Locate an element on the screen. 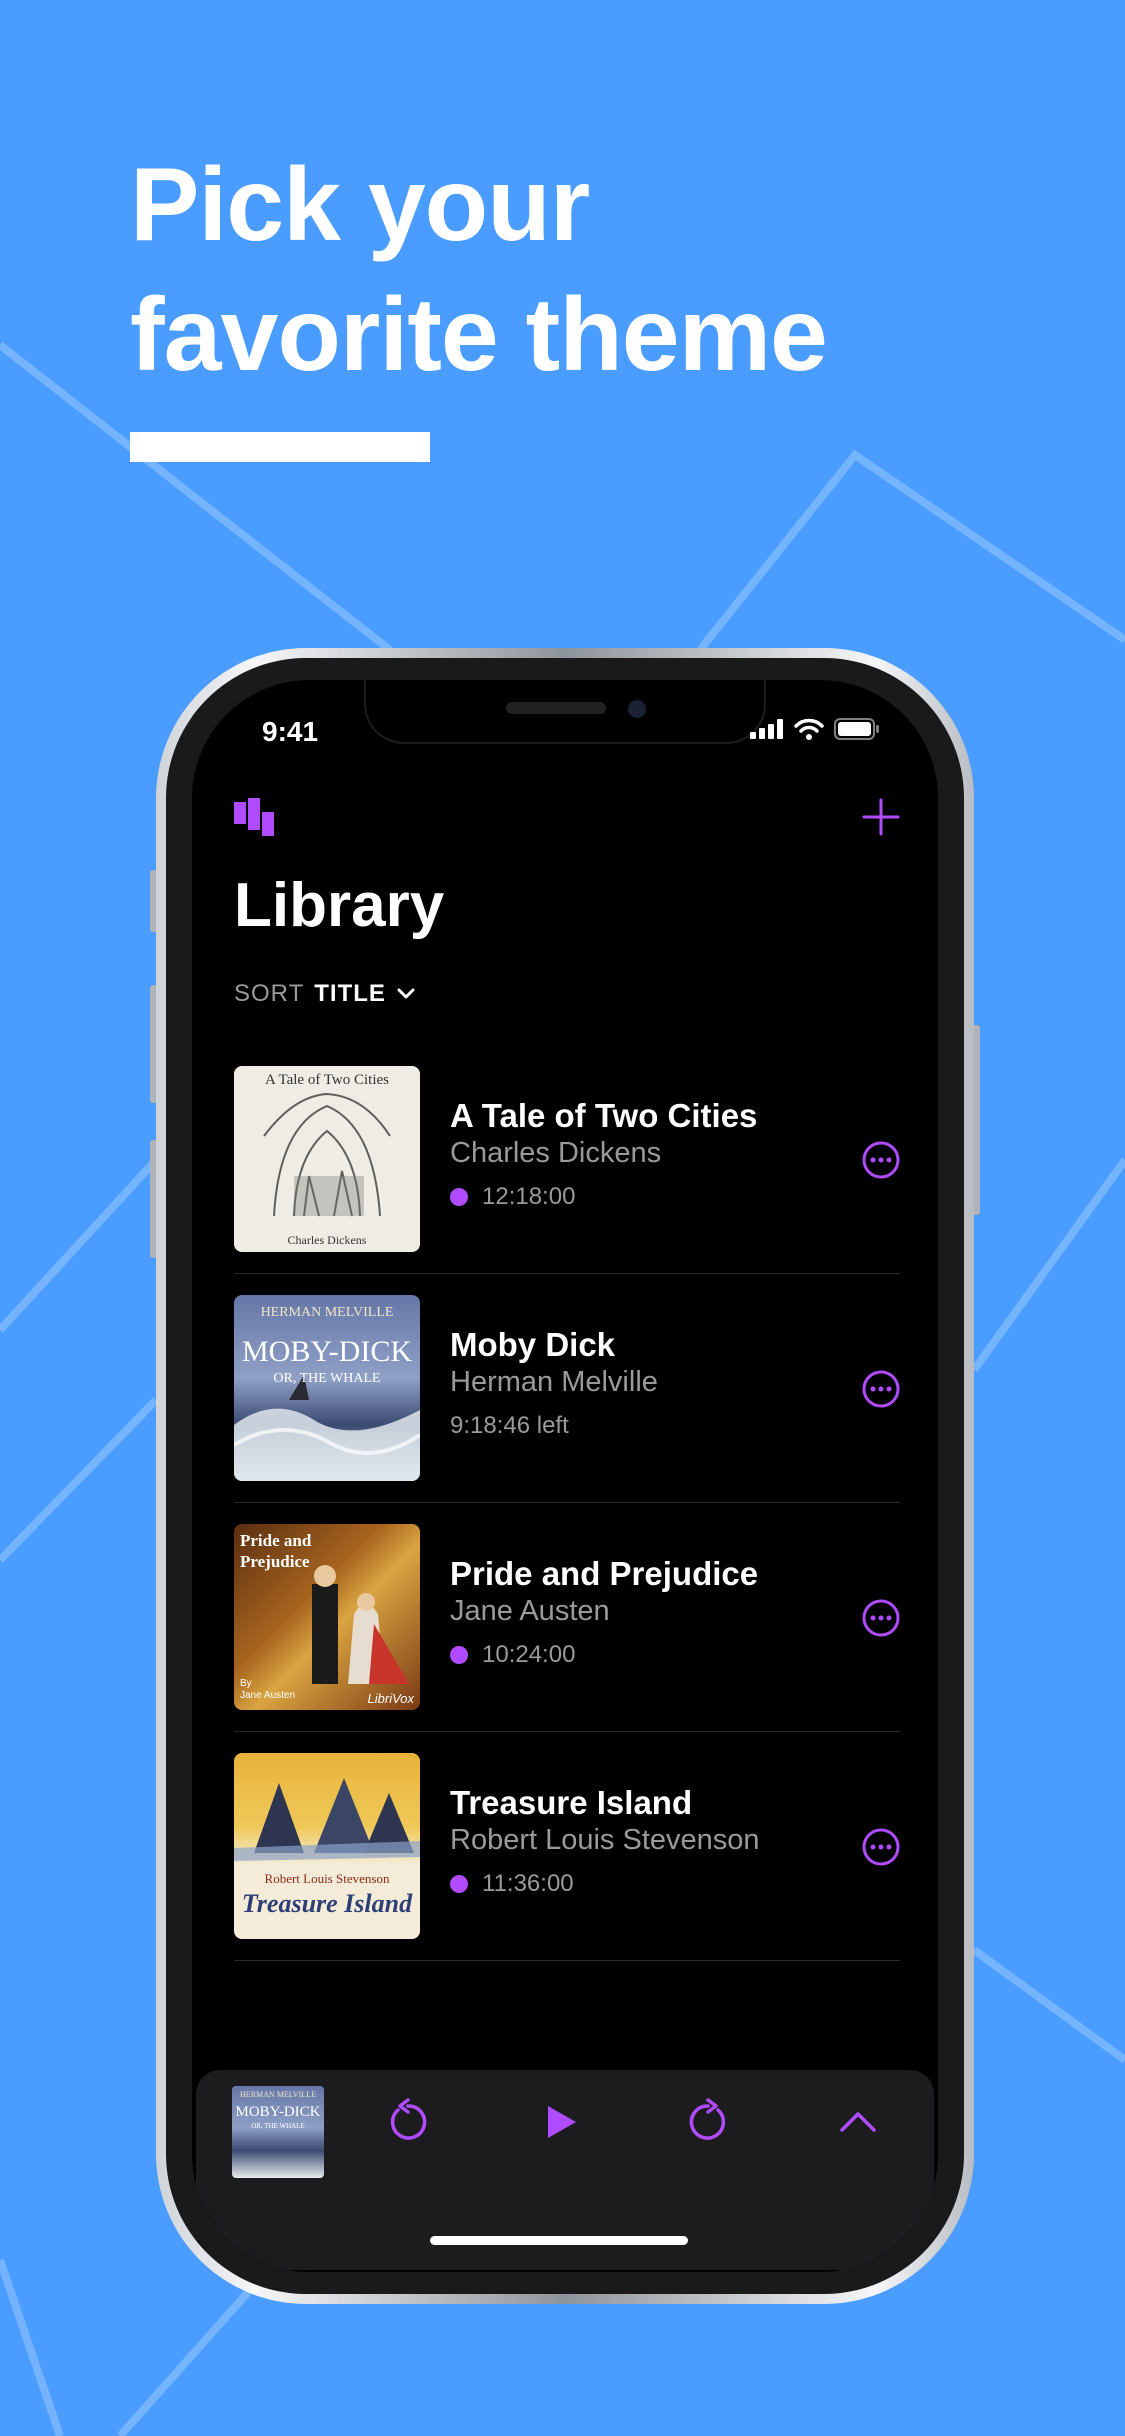 Image resolution: width=1125 pixels, height=2436 pixels. status-time: 9:41 is located at coordinates (290, 731).